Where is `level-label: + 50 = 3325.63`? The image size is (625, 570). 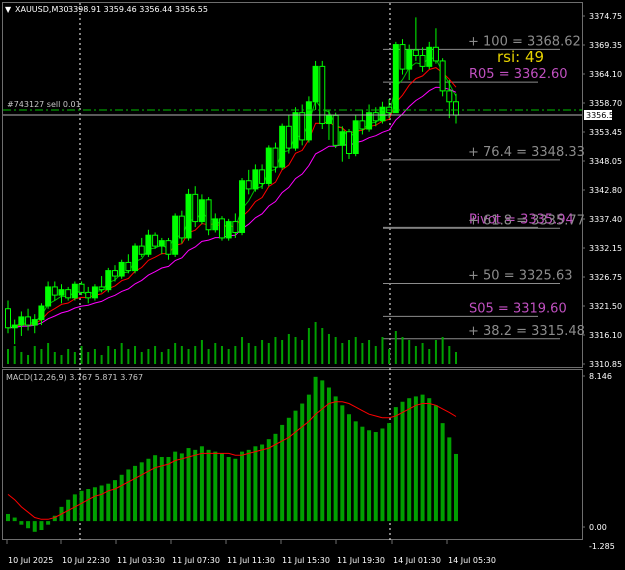
level-label: + 50 = 3325.63 is located at coordinates (520, 276).